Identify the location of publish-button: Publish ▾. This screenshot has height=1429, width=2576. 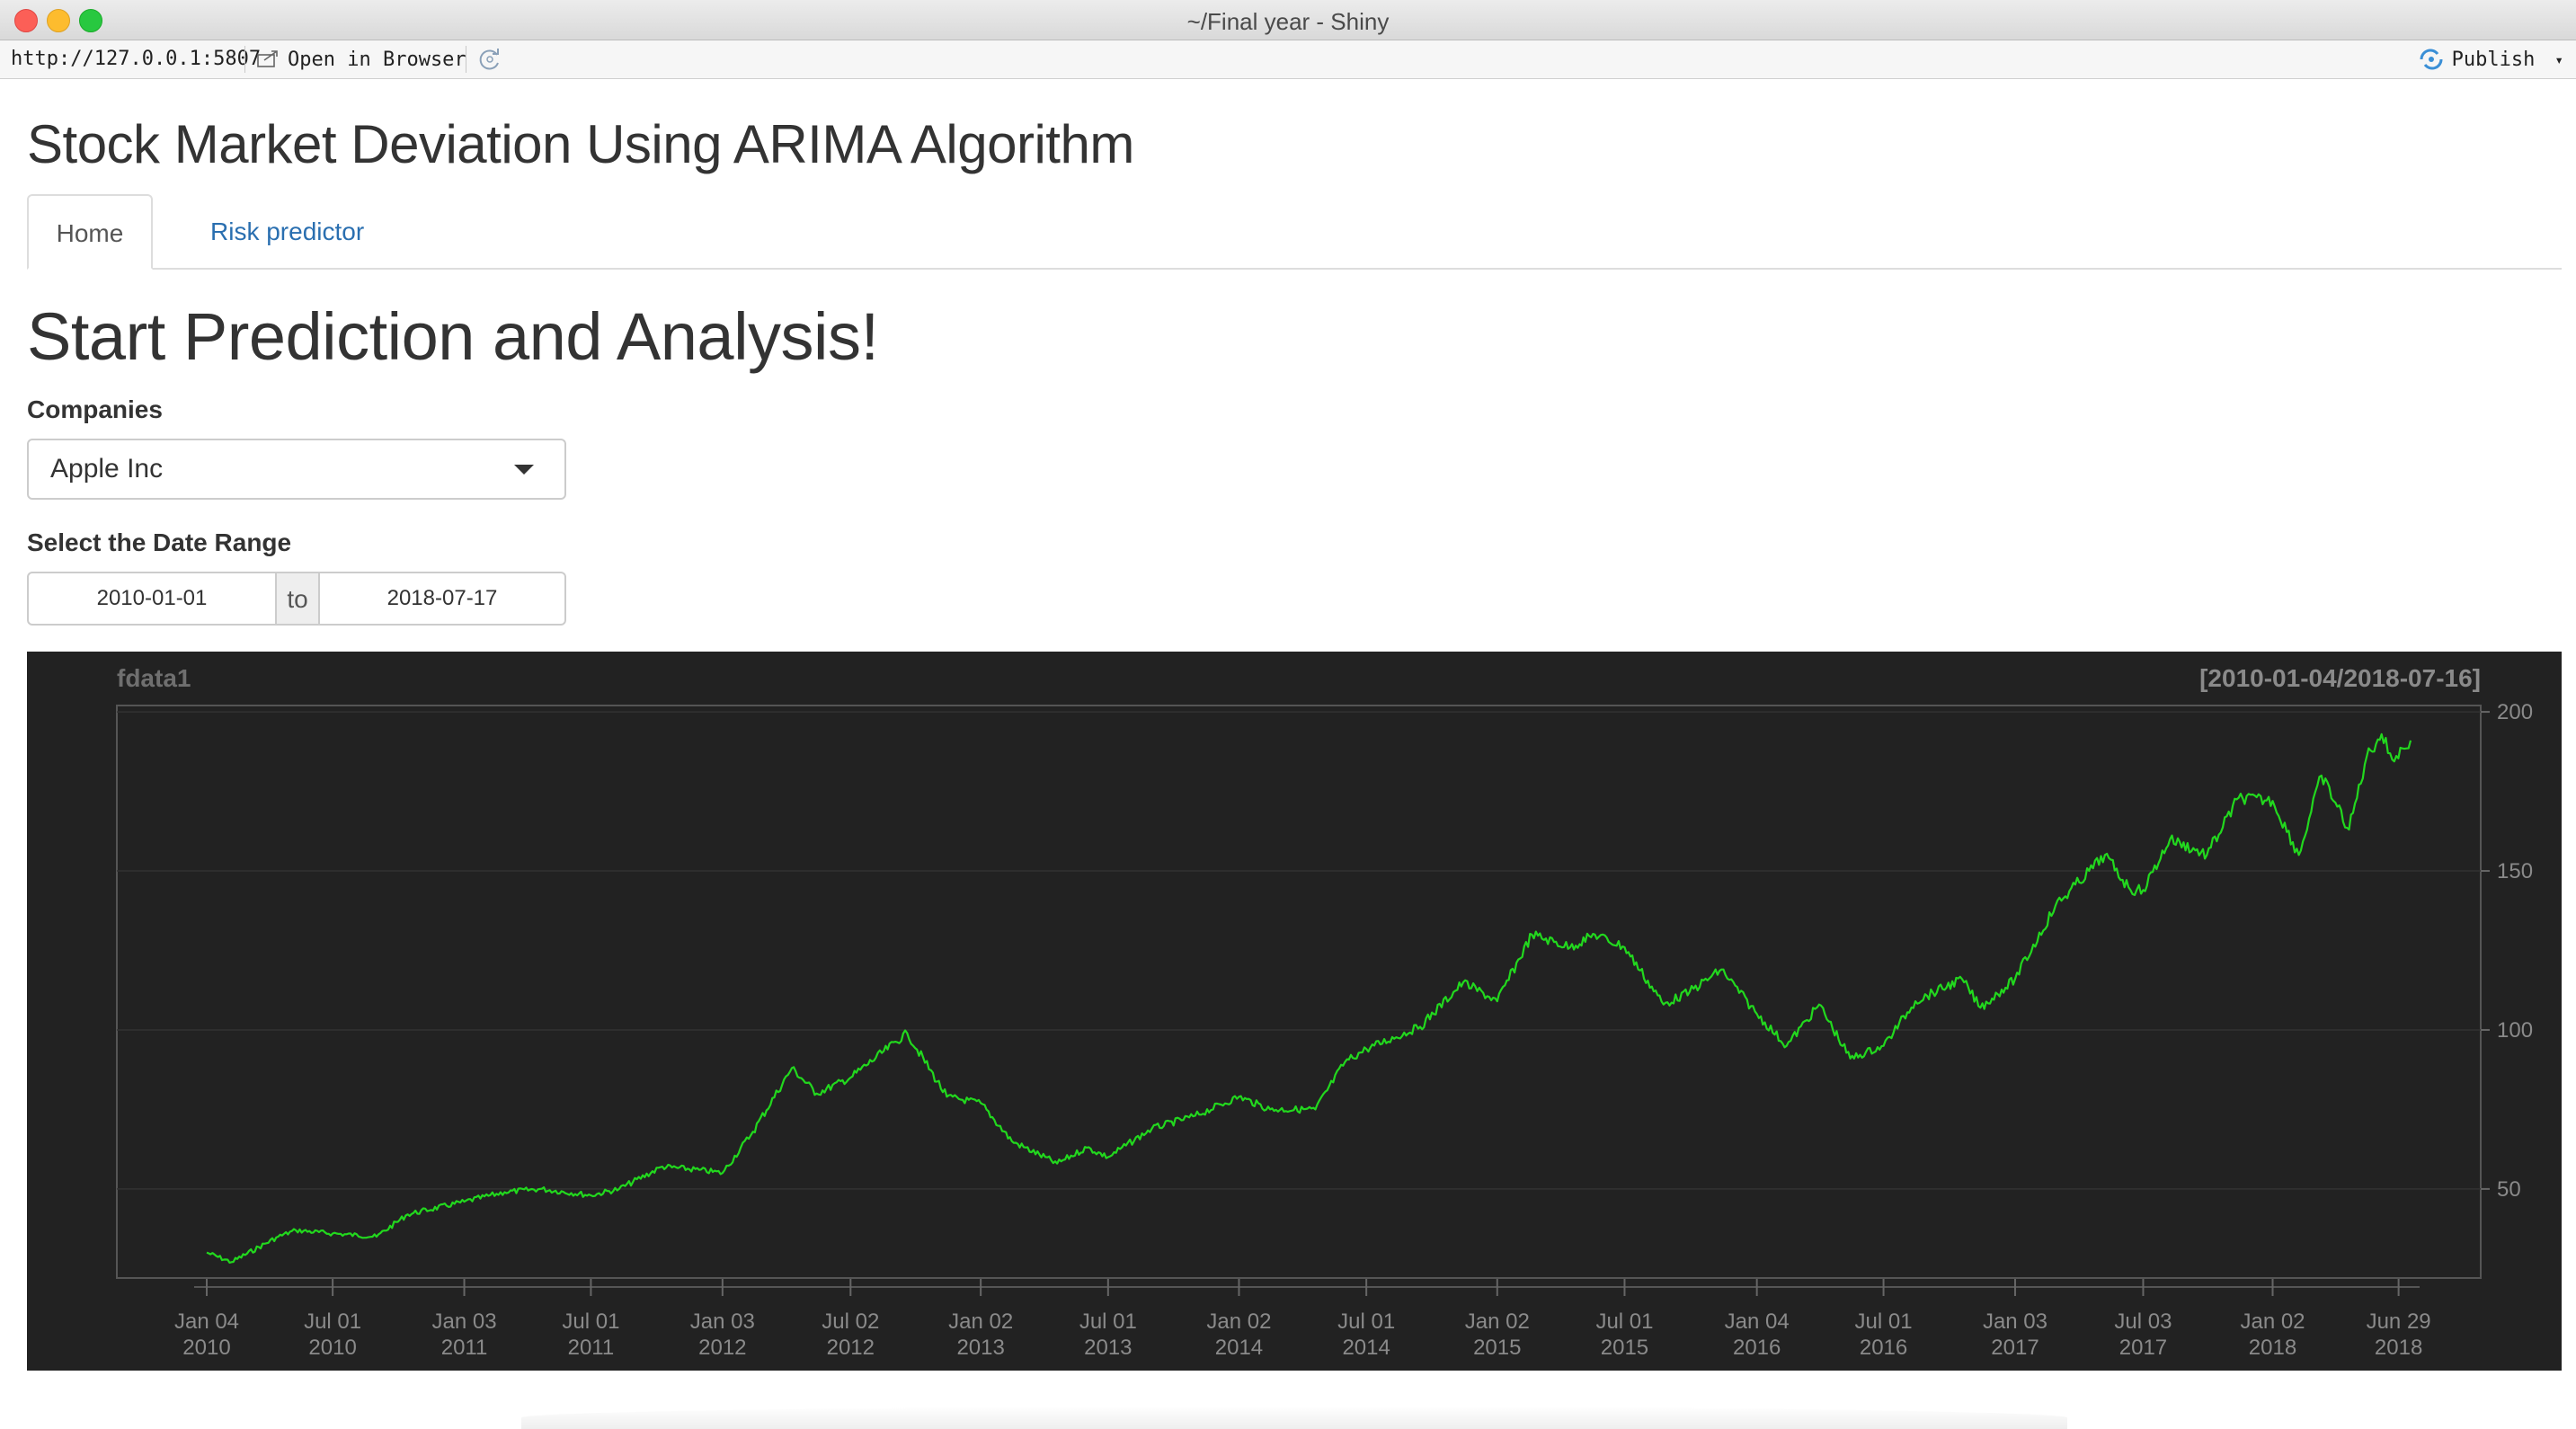
(2490, 60).